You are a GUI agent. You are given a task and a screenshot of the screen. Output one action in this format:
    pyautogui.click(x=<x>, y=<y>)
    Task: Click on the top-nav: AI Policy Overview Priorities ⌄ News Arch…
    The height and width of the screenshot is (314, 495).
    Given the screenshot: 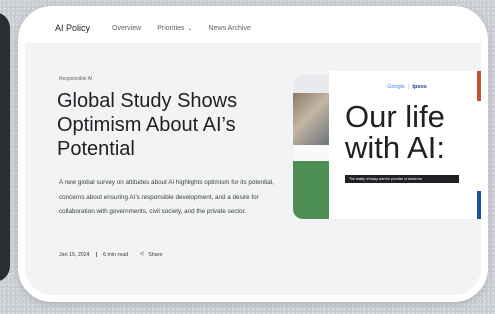 What is the action you would take?
    pyautogui.click(x=253, y=28)
    